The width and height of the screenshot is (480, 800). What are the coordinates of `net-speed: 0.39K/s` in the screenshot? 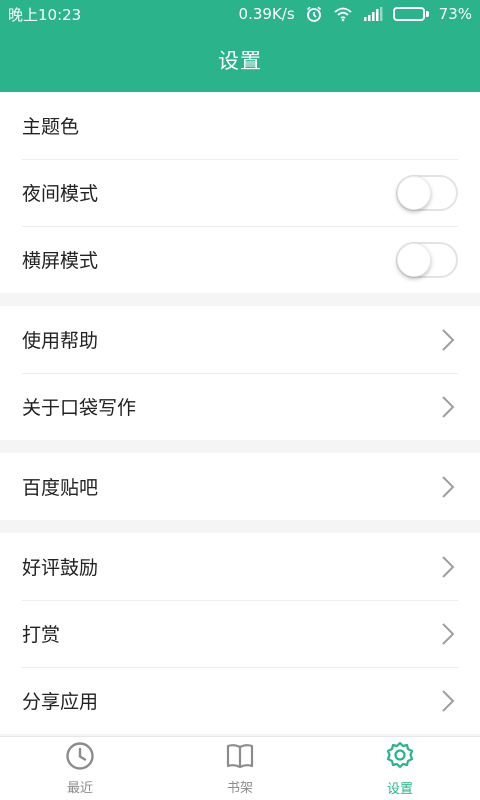 It's located at (266, 14).